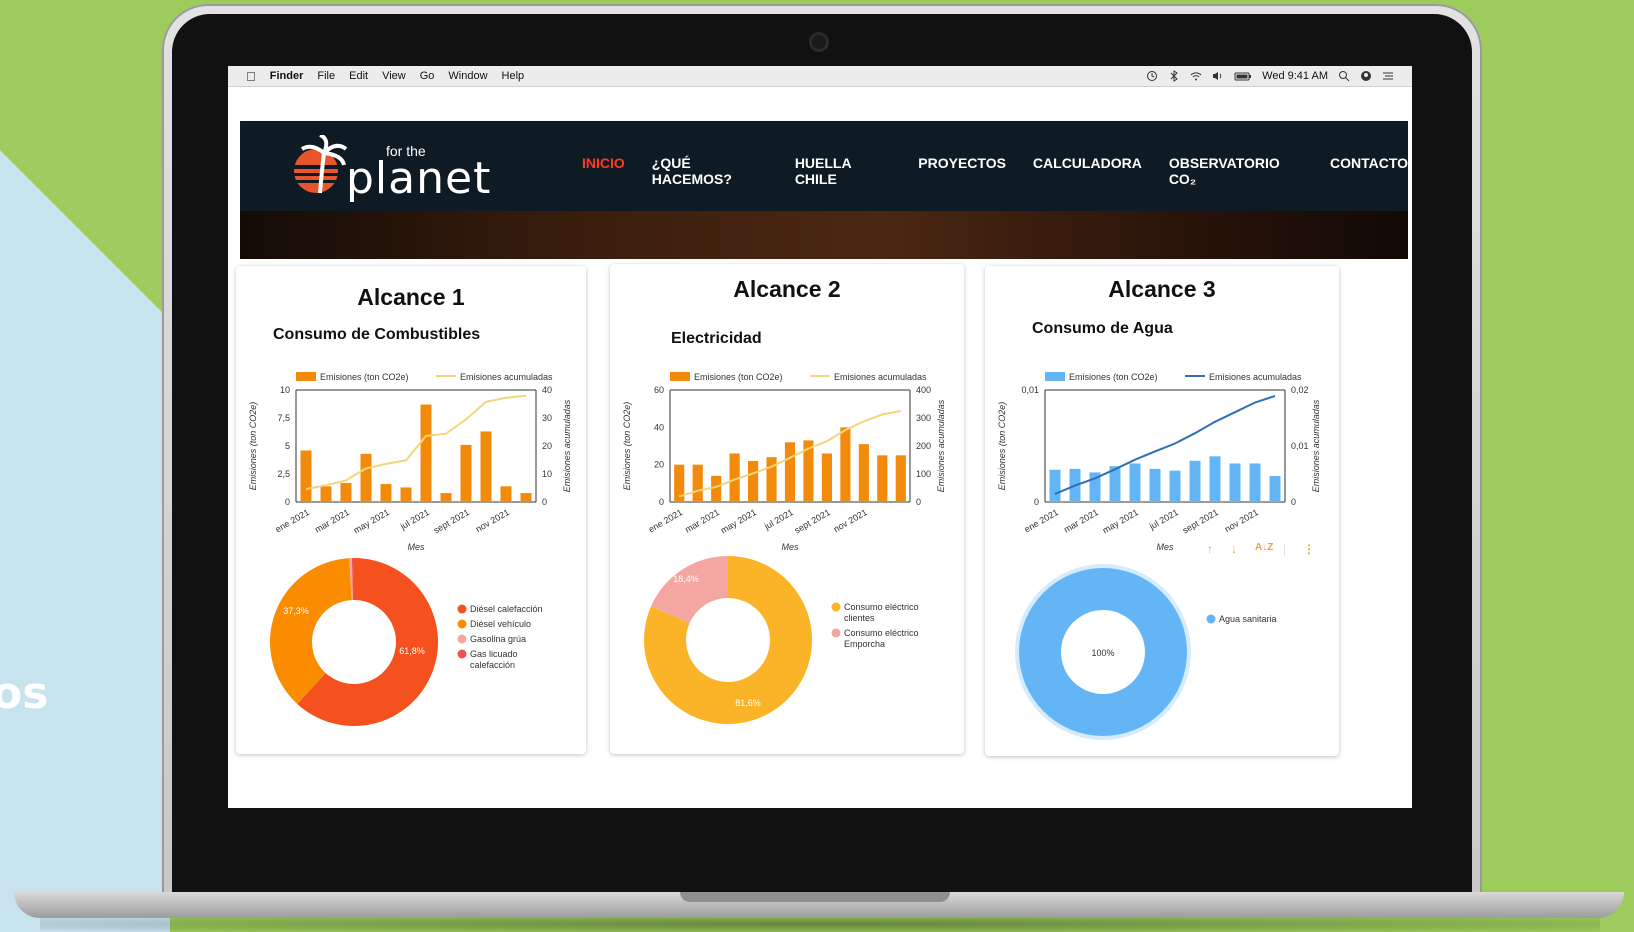  I want to click on slice-label: 61,8%, so click(412, 651).